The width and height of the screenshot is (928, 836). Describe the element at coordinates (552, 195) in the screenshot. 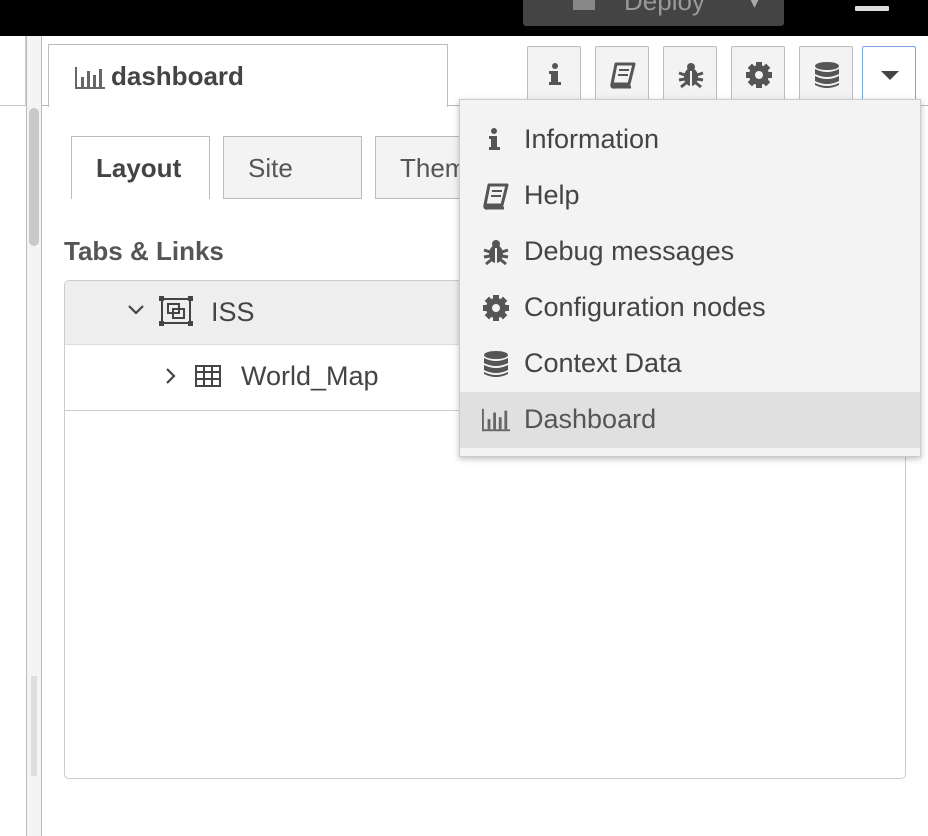

I see `menu-item-label: Help` at that location.